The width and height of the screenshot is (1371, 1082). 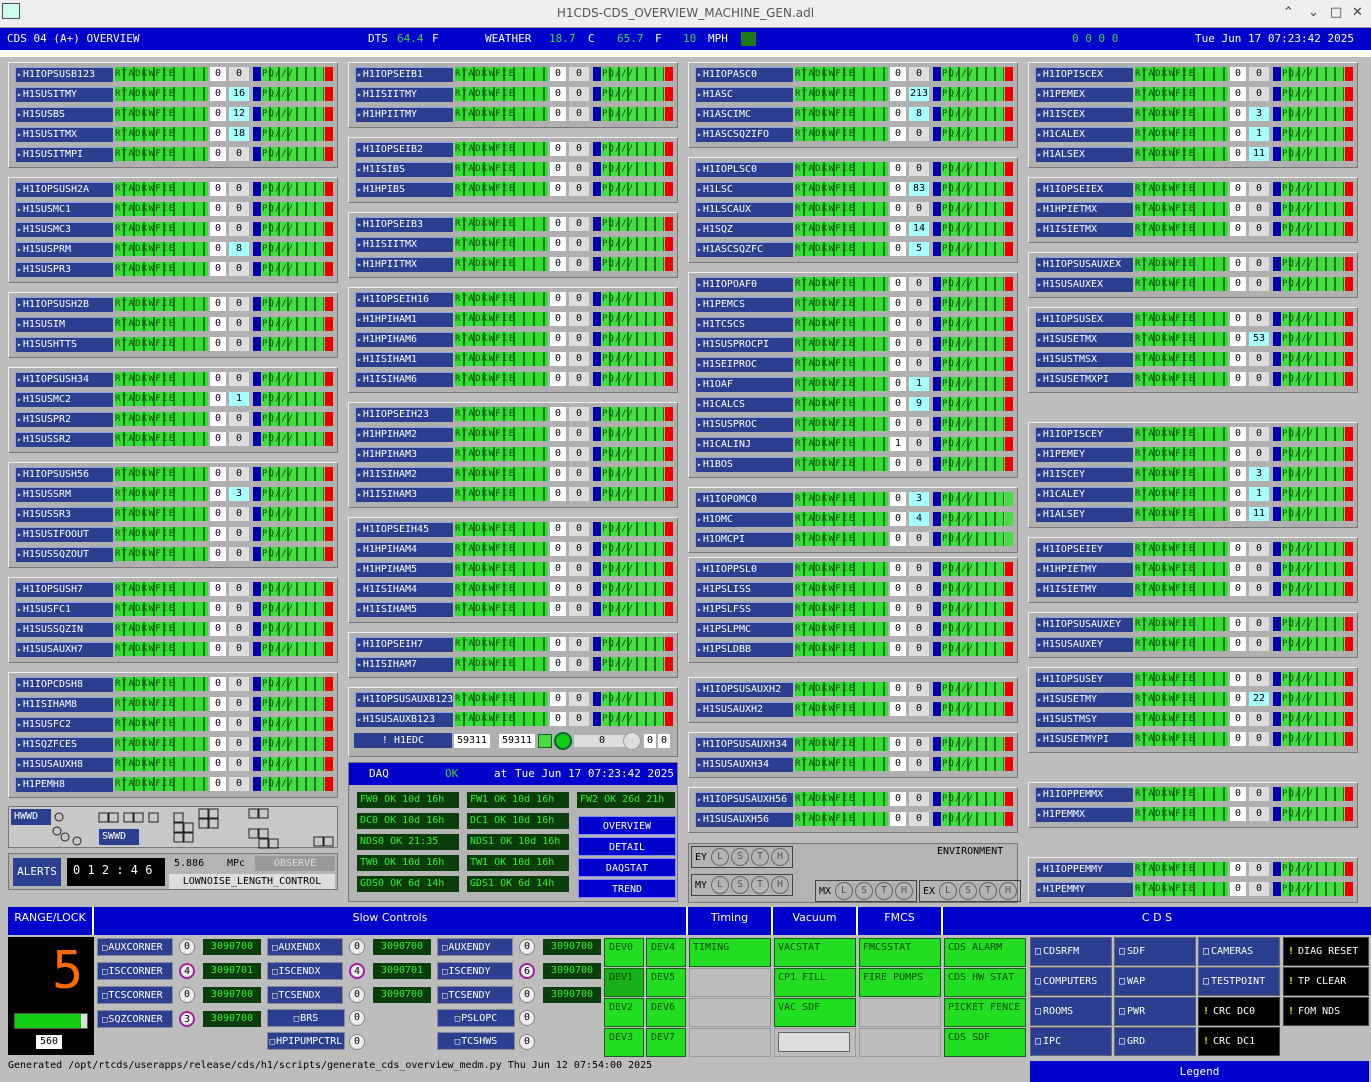 I want to click on model-button: H1ISIETMX, so click(x=1084, y=229).